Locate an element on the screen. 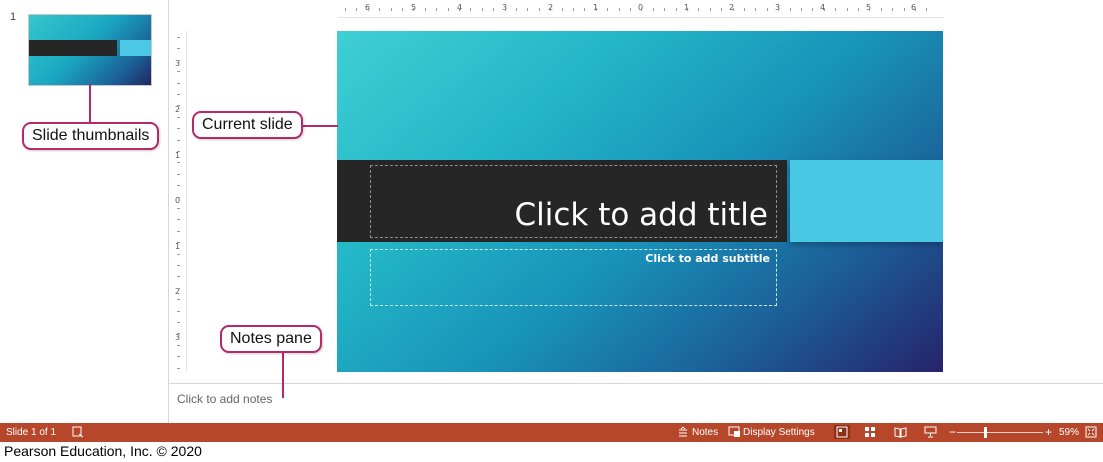  accessibility-icon is located at coordinates (78, 433).